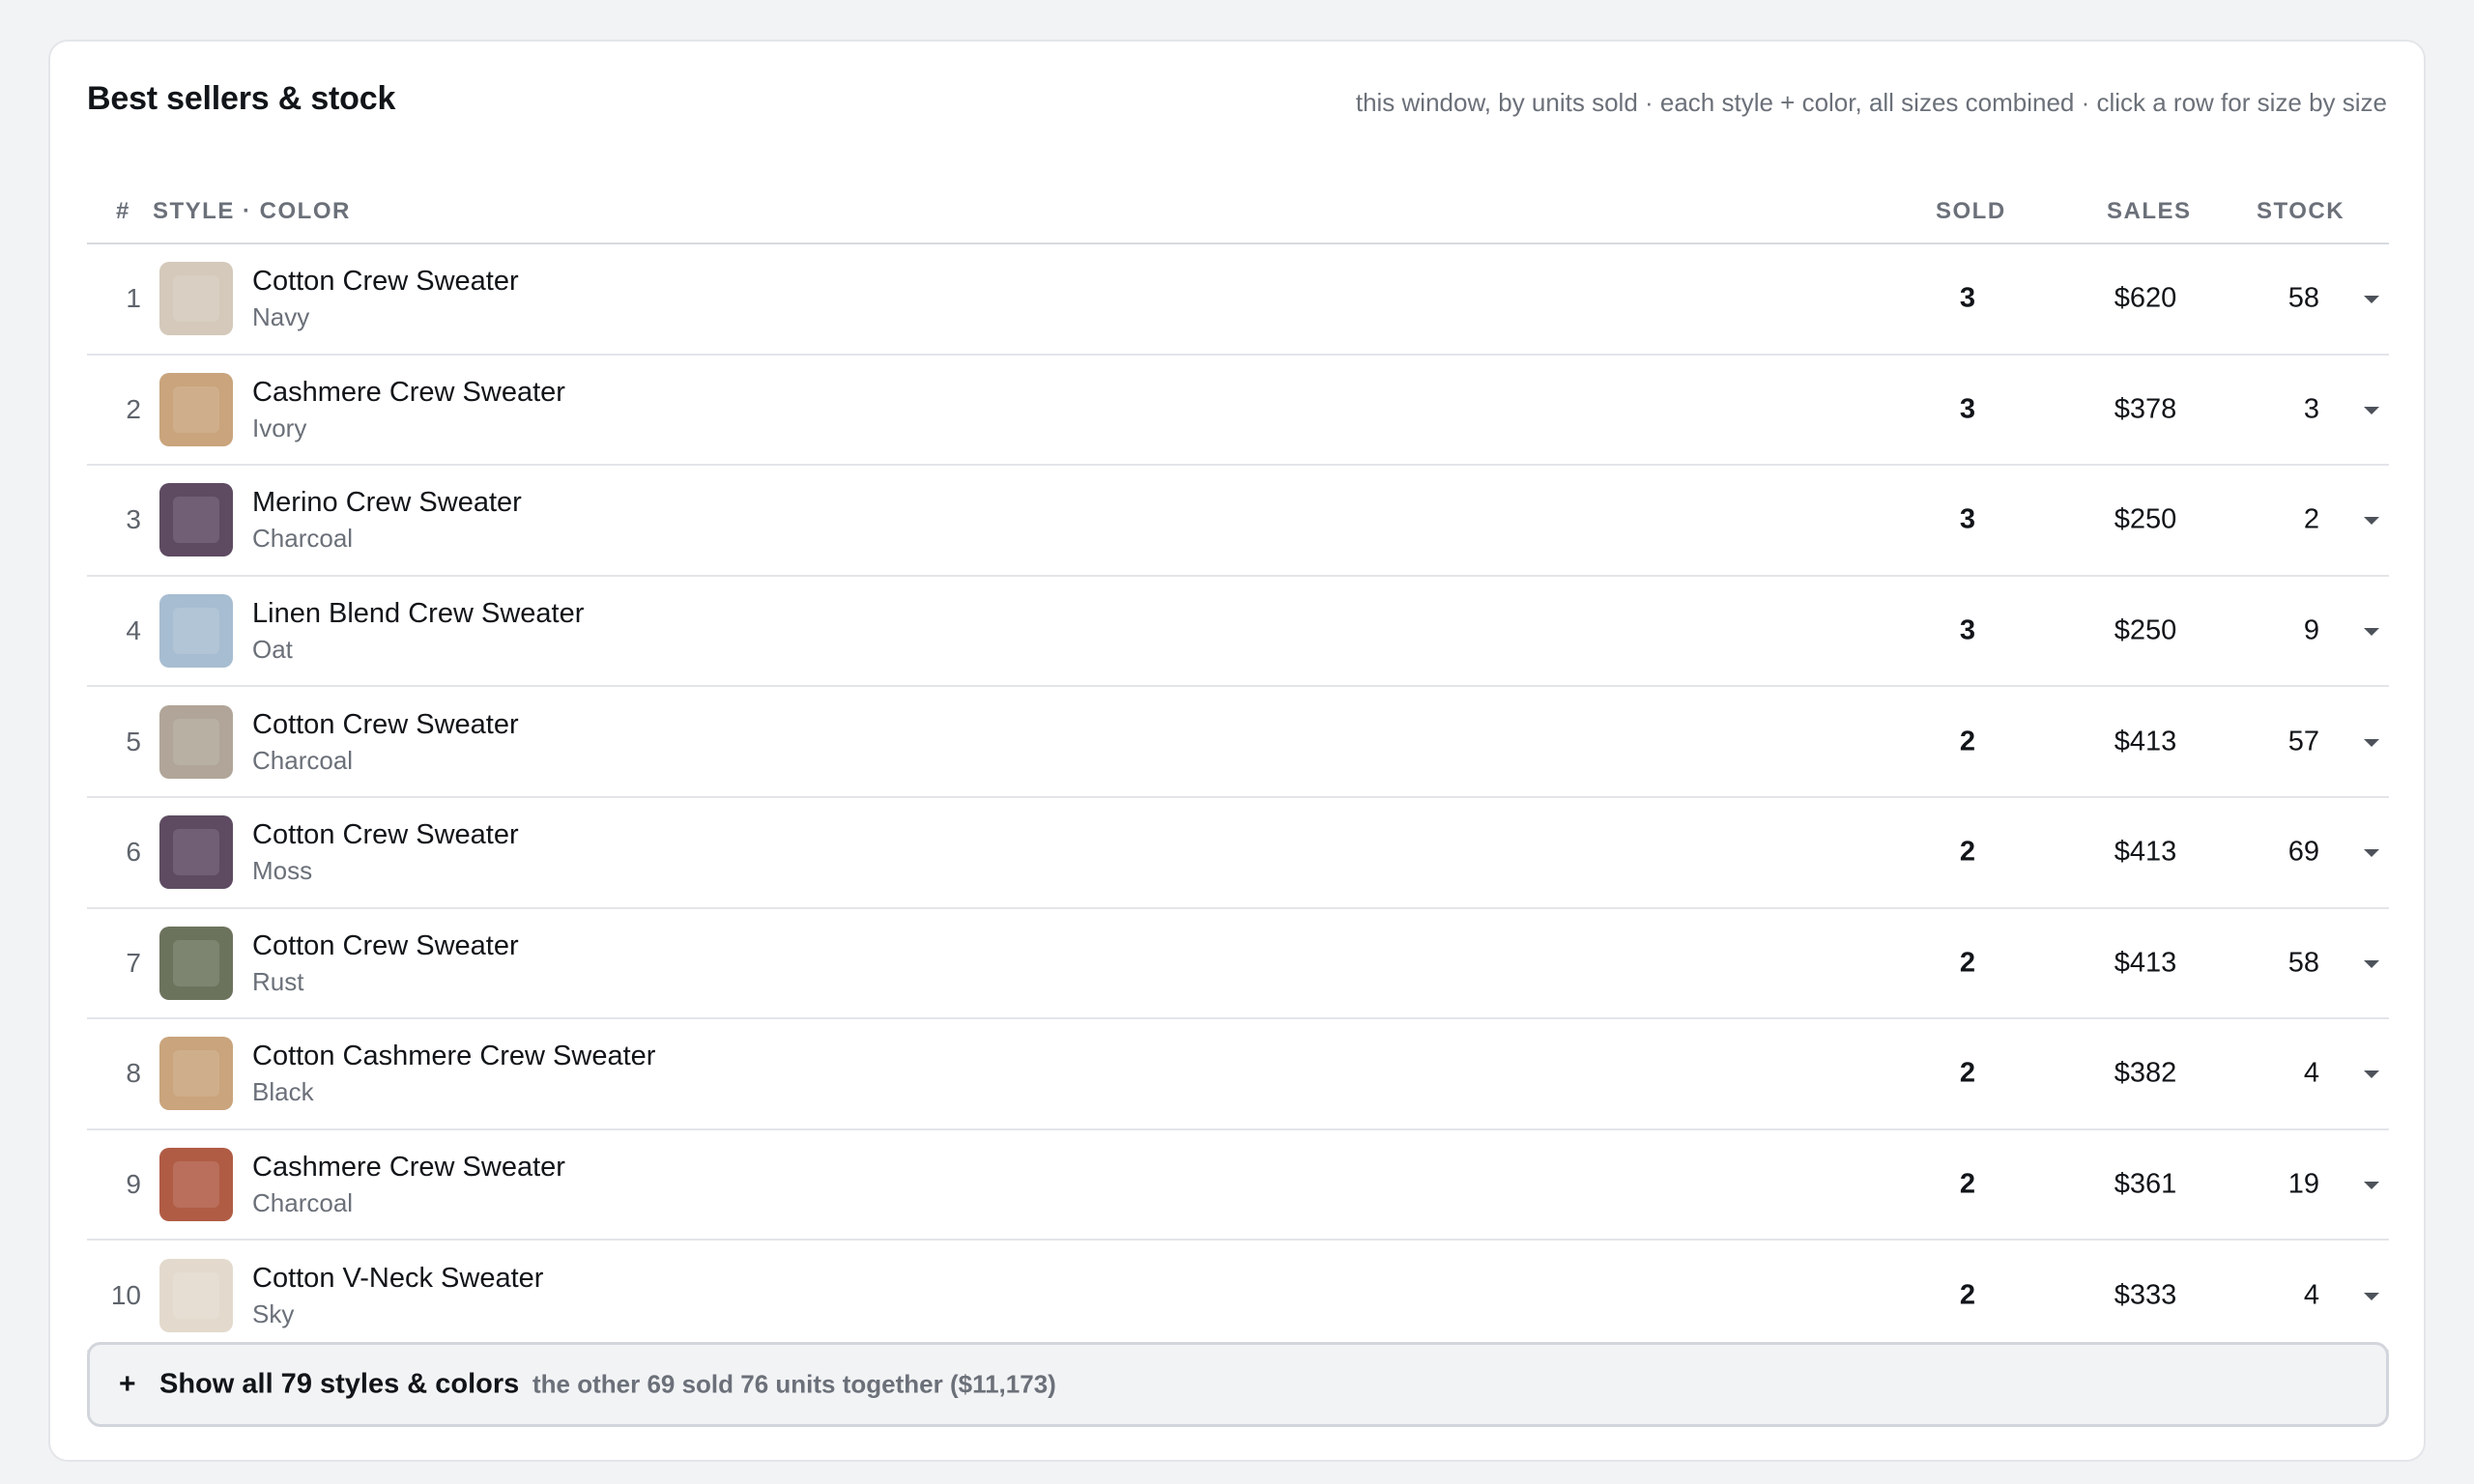  Describe the element at coordinates (418, 614) in the screenshot. I see `style-name: Linen Blend Crew Sweater` at that location.